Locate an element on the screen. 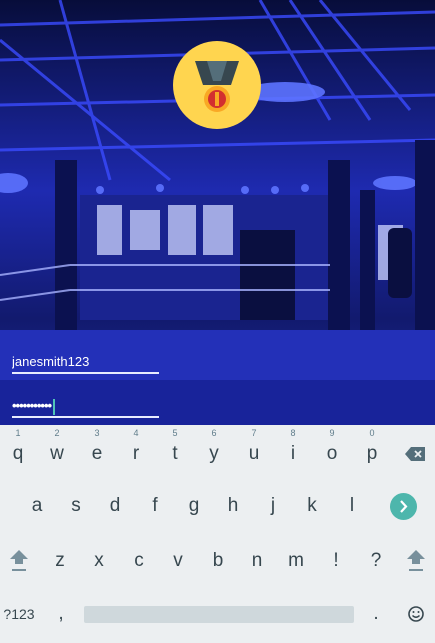 This screenshot has width=435, height=643. key-p: 0p is located at coordinates (372, 453).